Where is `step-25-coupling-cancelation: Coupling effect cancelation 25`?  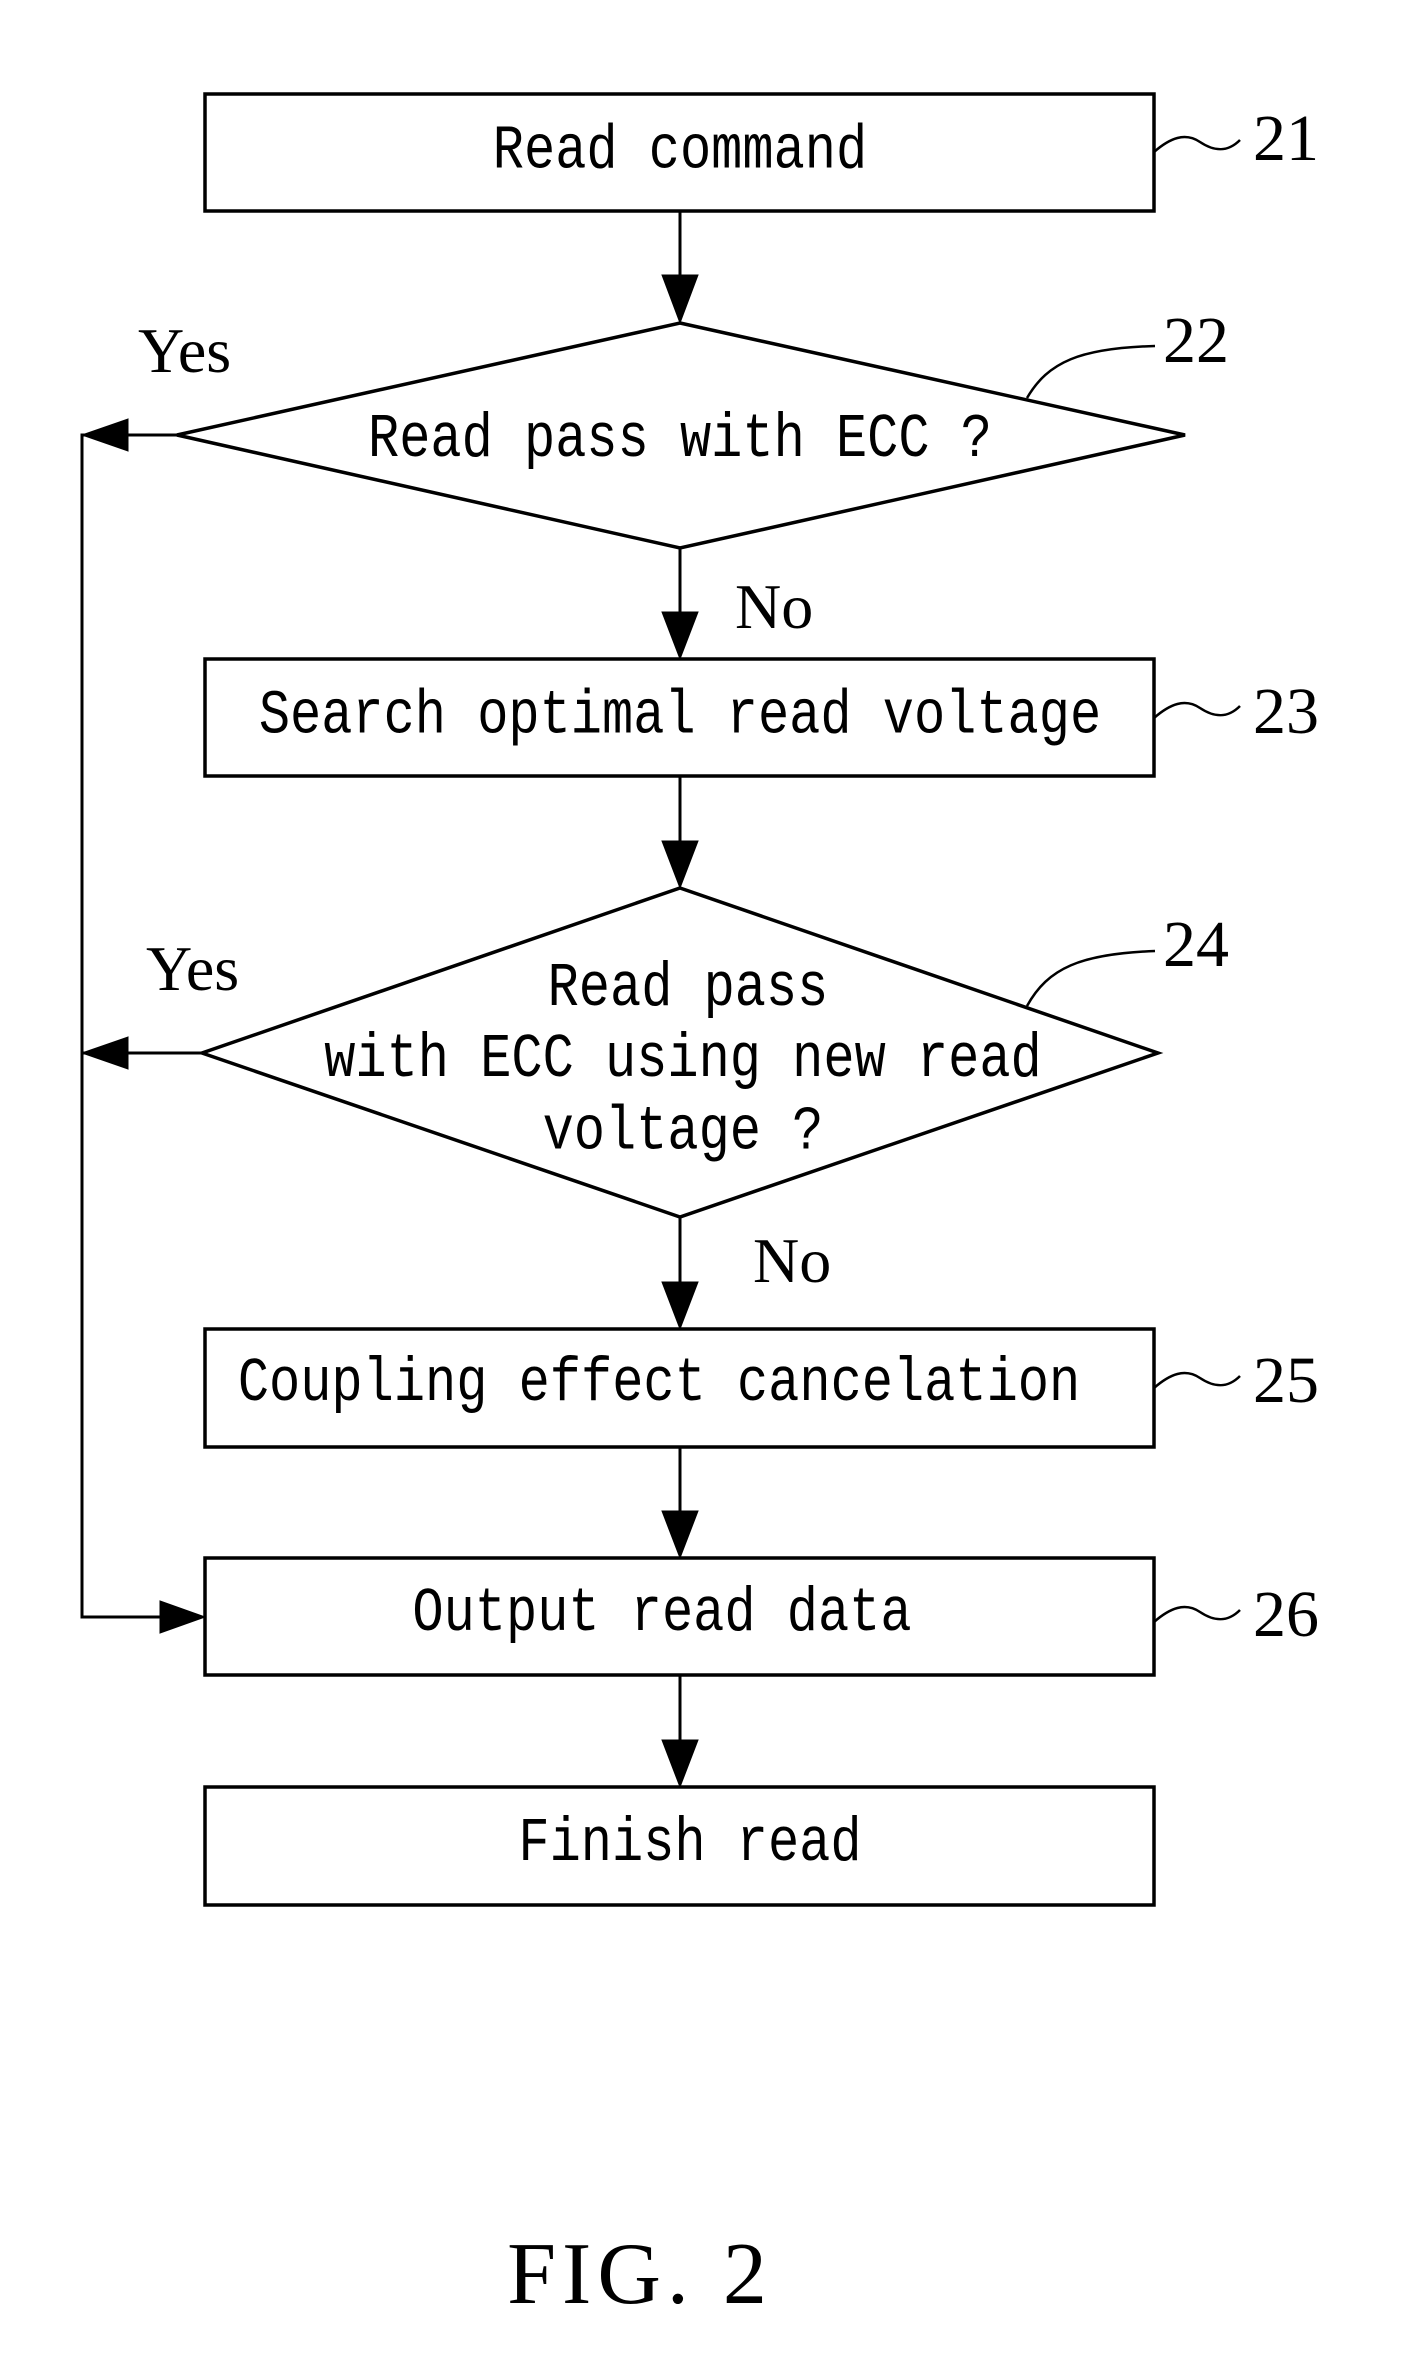
step-25-coupling-cancelation: Coupling effect cancelation 25 is located at coordinates (761, 1388).